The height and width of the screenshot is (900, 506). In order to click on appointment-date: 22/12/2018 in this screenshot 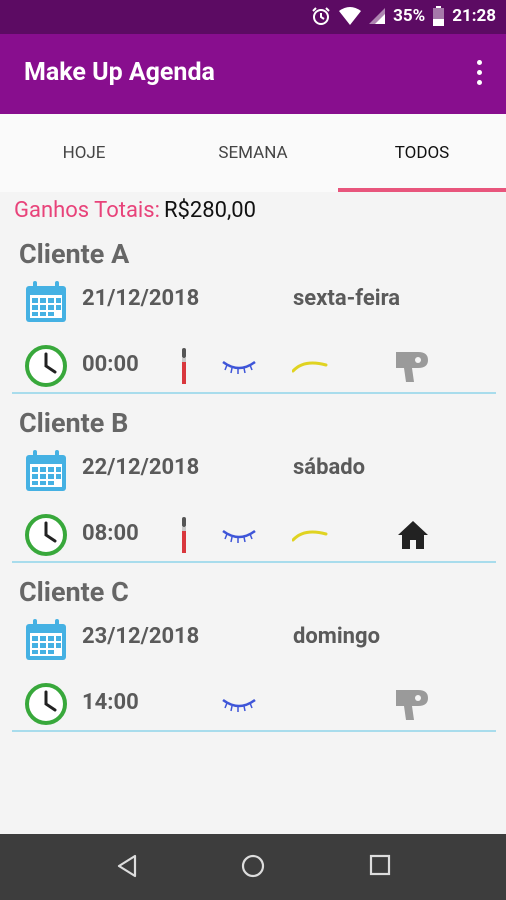, I will do `click(141, 467)`.